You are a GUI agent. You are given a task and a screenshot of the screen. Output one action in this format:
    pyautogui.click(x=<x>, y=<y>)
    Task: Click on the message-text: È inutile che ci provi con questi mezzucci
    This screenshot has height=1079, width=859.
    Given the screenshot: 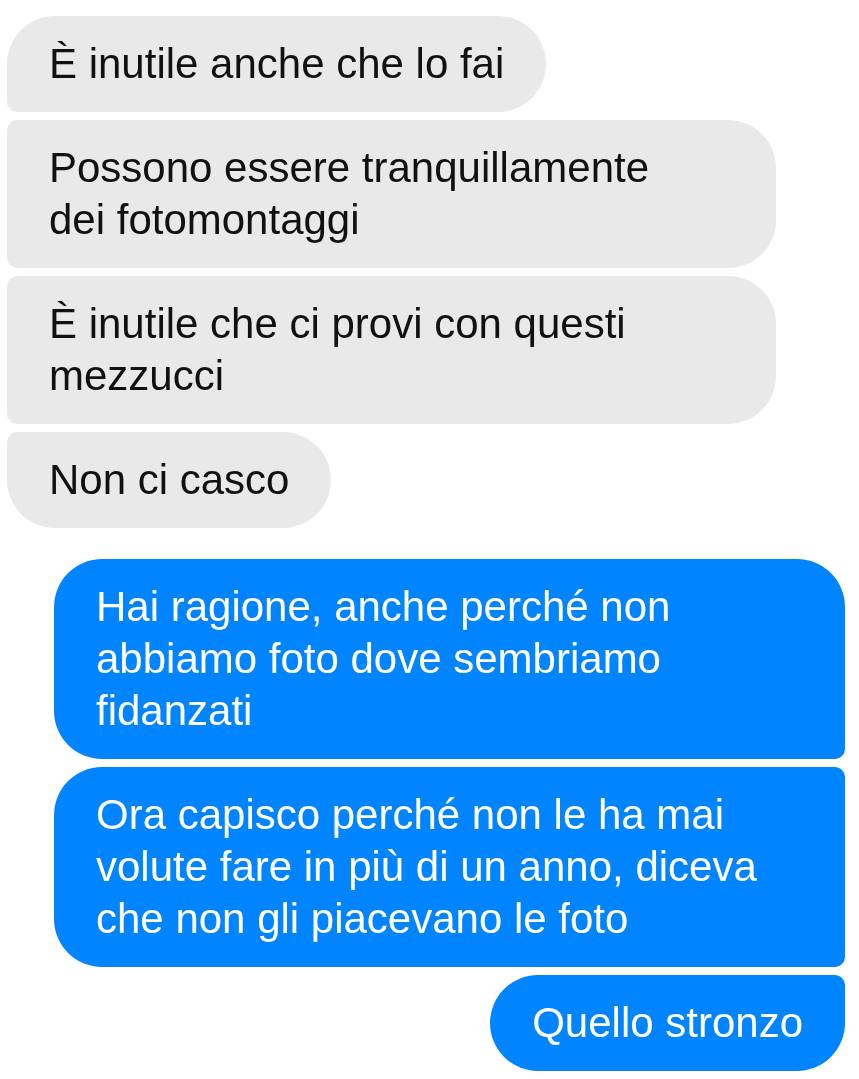 What is the action you would take?
    pyautogui.click(x=338, y=350)
    